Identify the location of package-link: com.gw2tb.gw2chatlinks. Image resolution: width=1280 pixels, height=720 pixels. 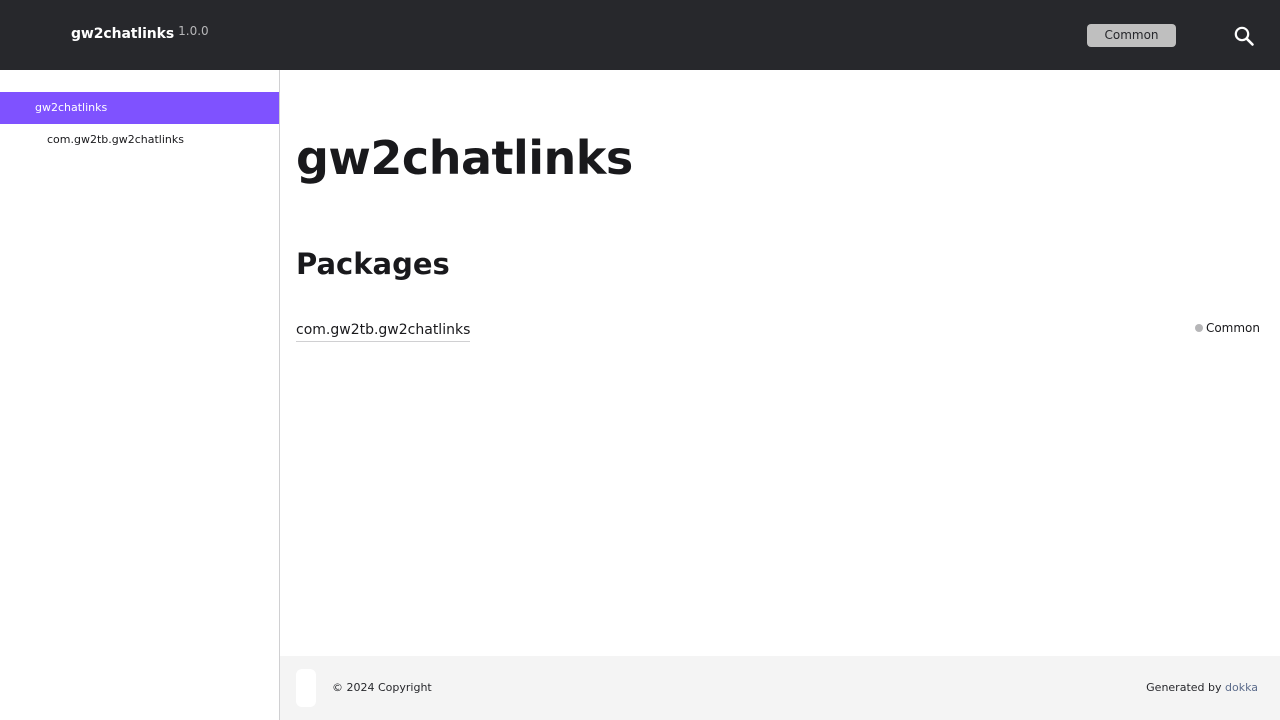
(383, 331).